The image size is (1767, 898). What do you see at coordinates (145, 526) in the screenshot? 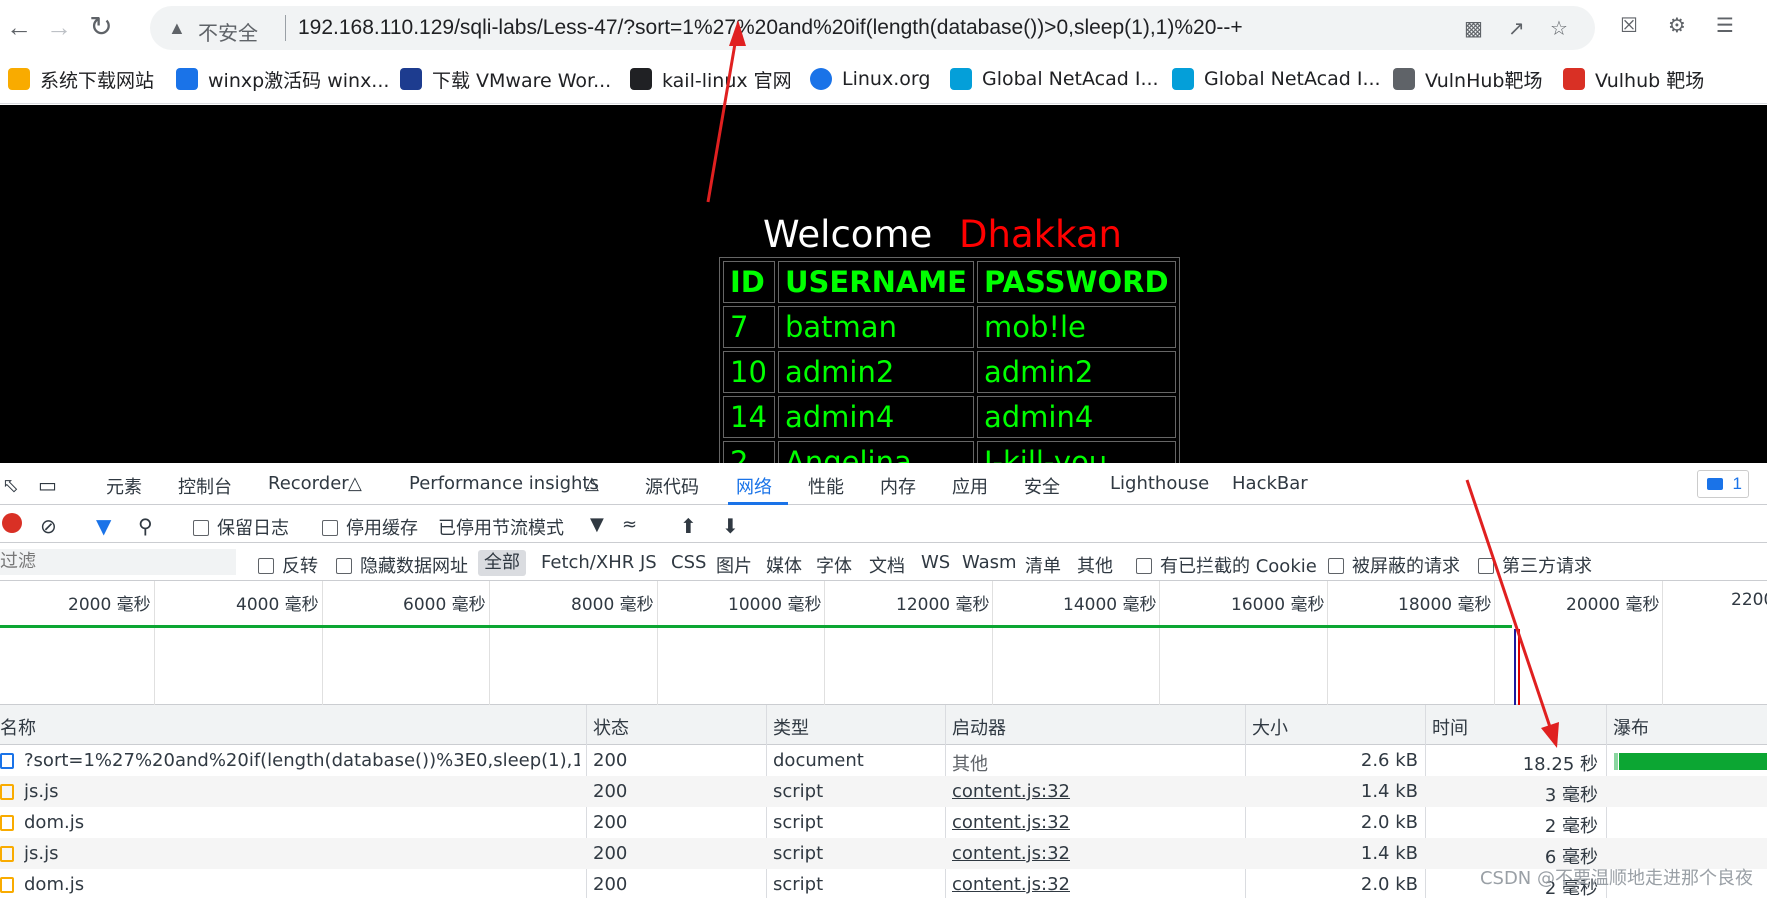
I see `search-icon: ⚲` at bounding box center [145, 526].